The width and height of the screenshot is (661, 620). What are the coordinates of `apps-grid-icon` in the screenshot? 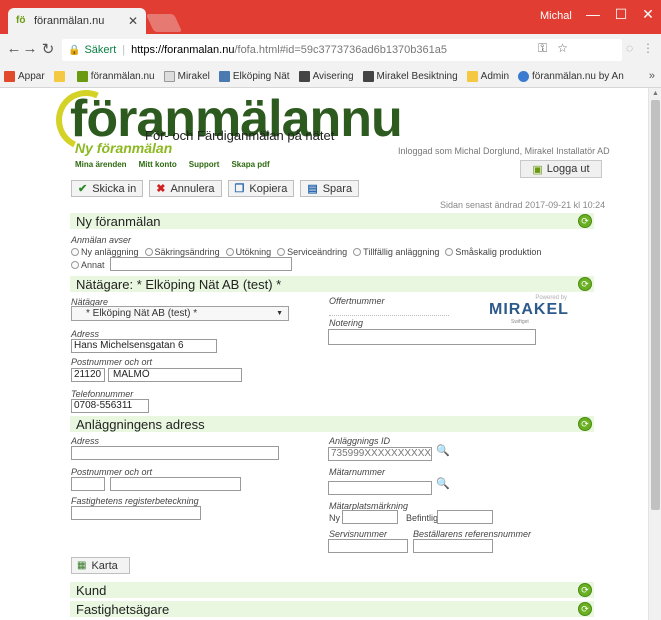 It's located at (9, 76).